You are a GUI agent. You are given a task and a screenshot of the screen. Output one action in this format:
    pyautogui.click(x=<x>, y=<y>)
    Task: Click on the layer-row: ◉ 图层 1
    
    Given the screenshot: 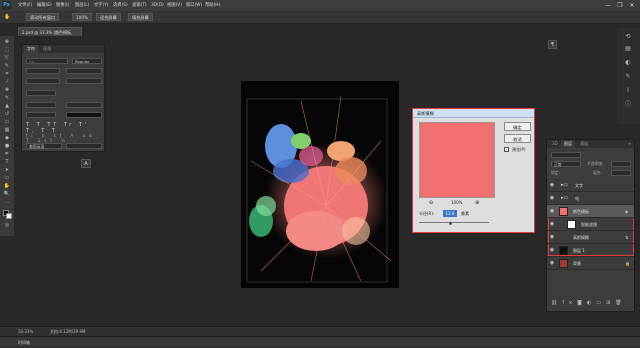 What is the action you would take?
    pyautogui.click(x=590, y=250)
    